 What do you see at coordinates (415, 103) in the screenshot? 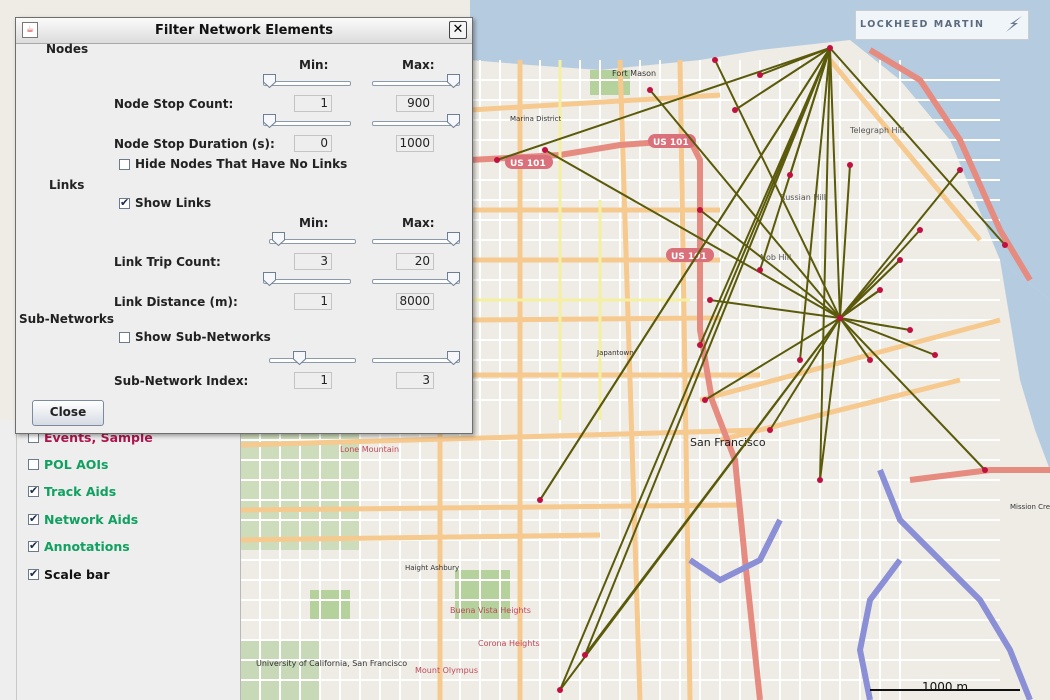
I see `node-stop-count-max-field: 900` at bounding box center [415, 103].